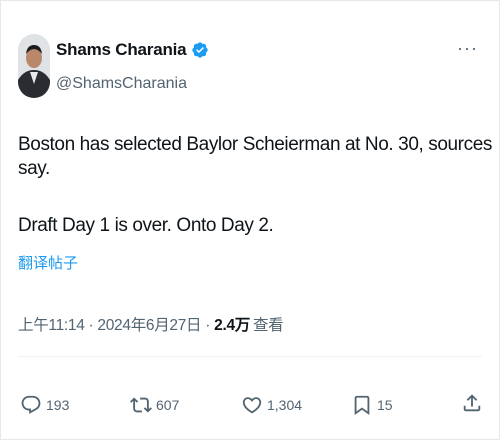 This screenshot has height=440, width=500. Describe the element at coordinates (121, 84) in the screenshot. I see `author-handle: @ShamsCharania` at that location.